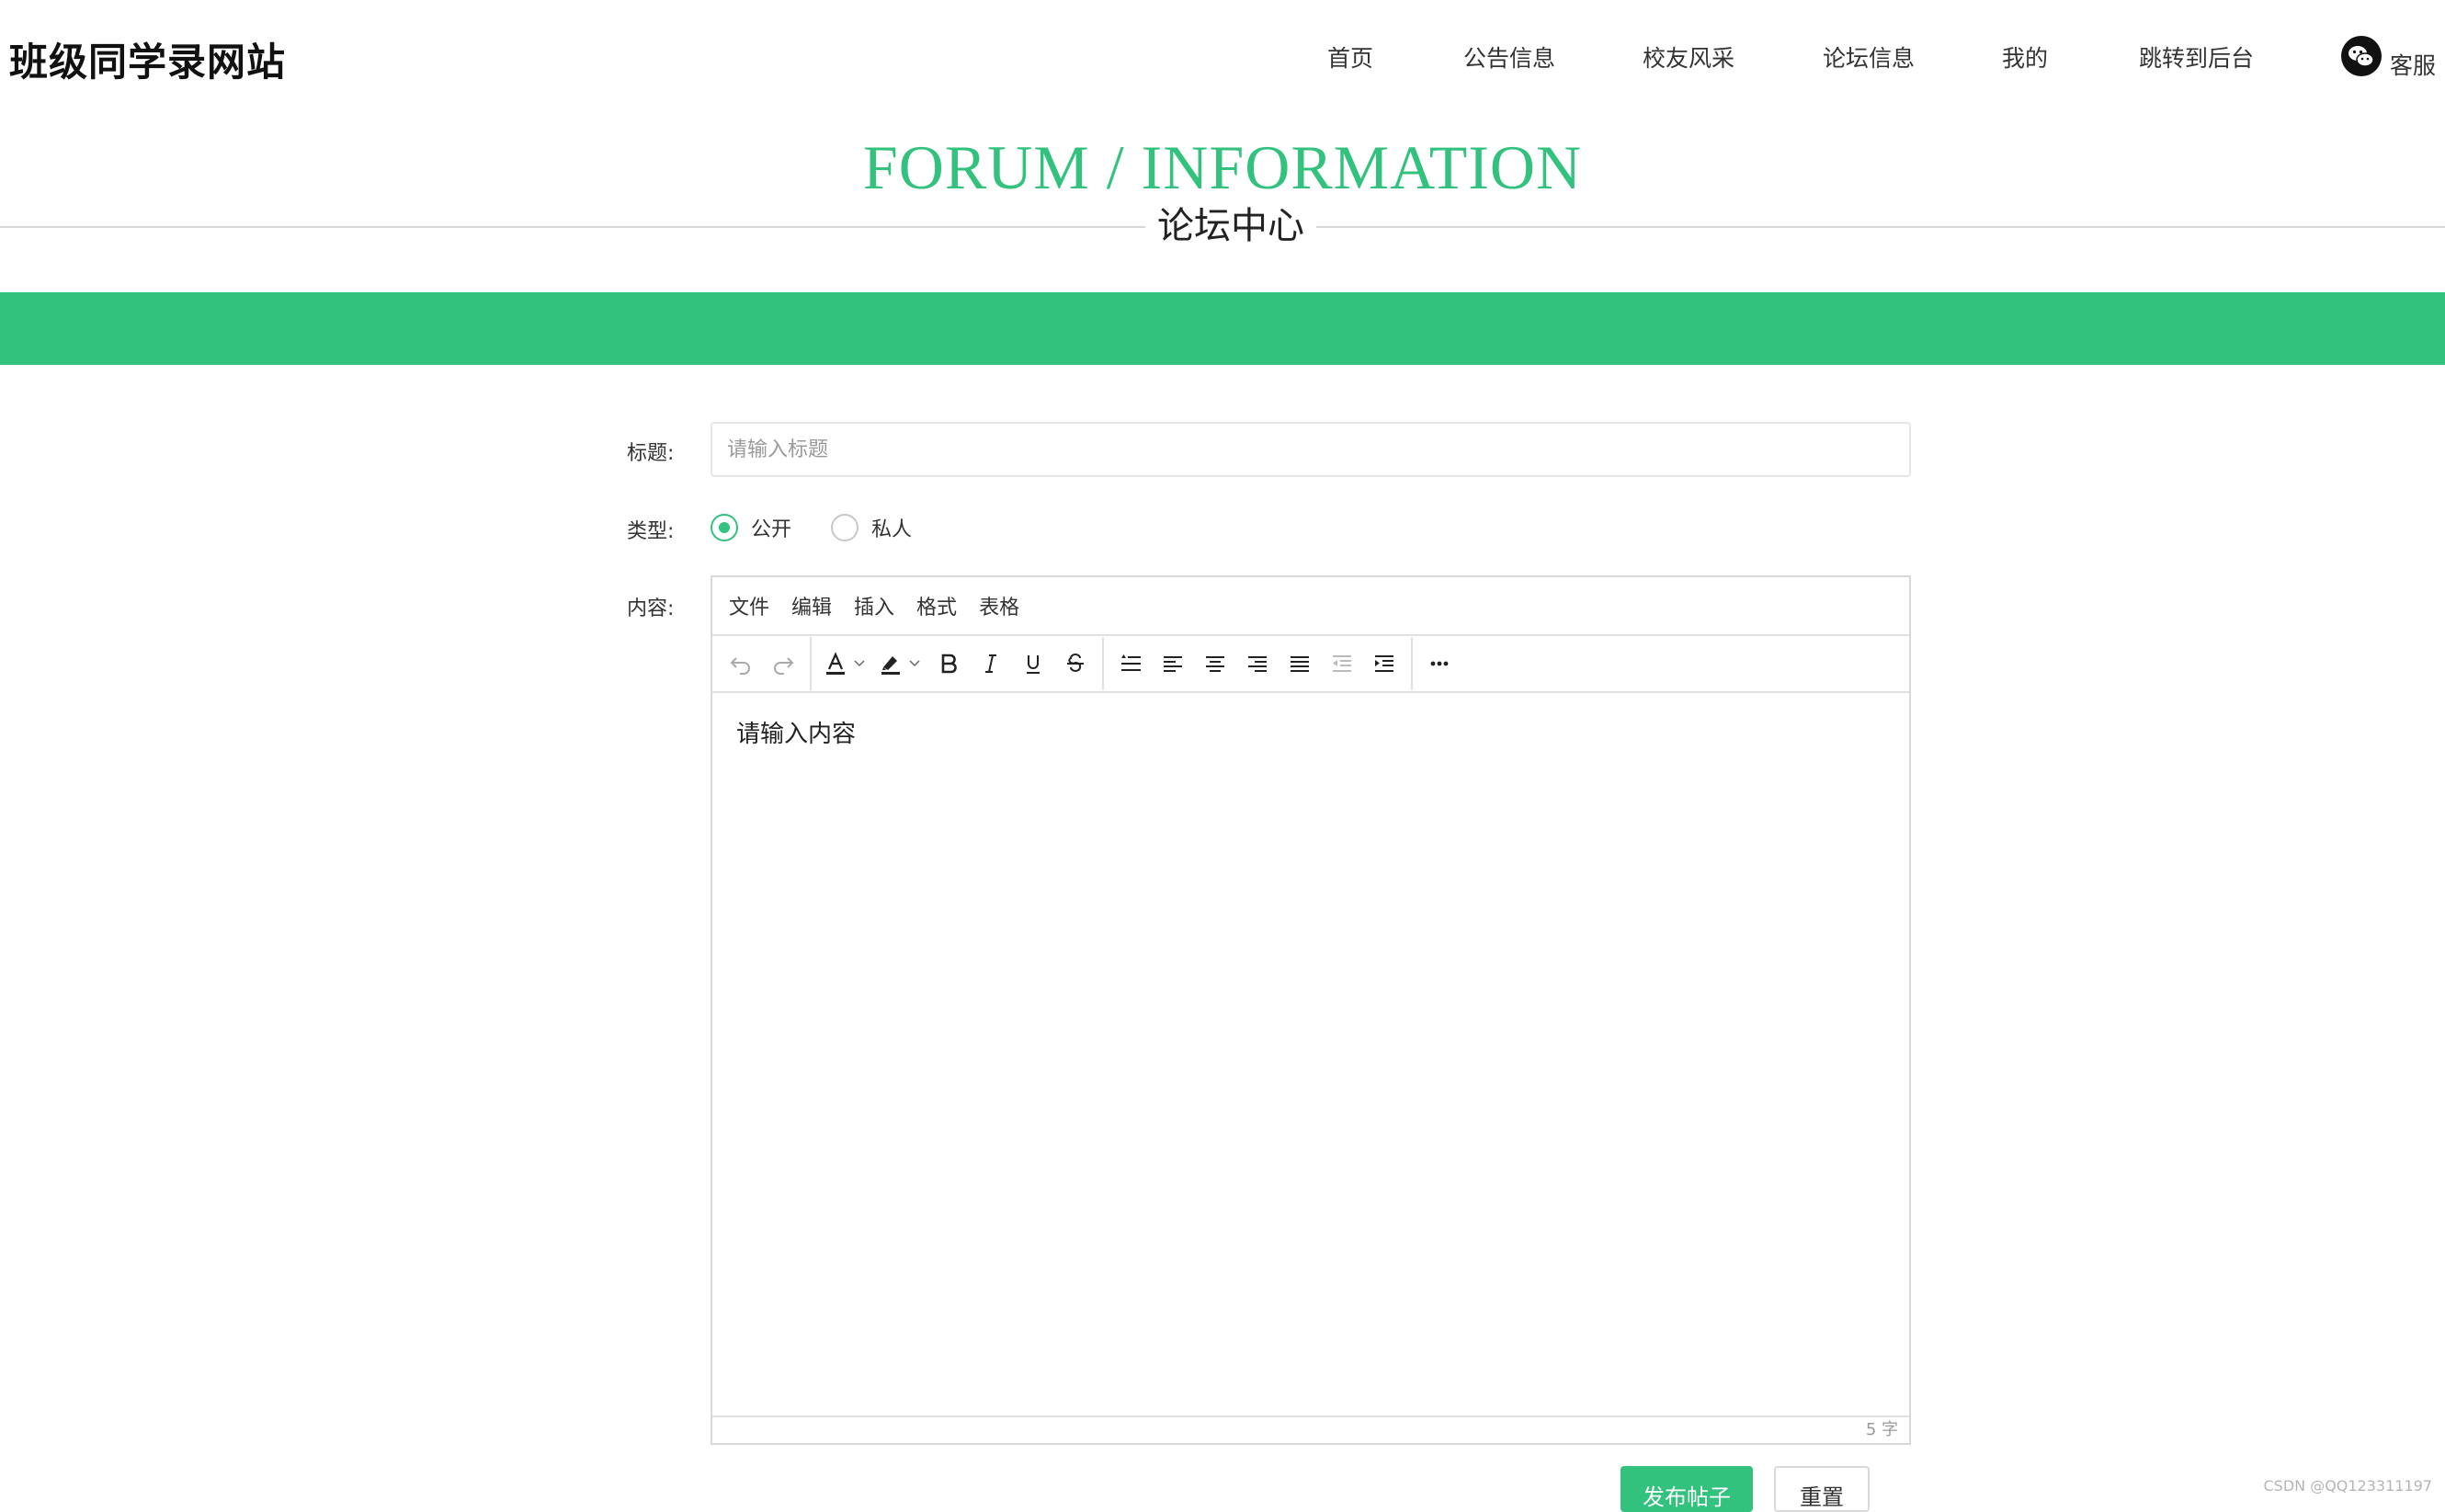 This screenshot has width=2445, height=1512. What do you see at coordinates (1230, 226) in the screenshot?
I see `hero-title-cn: 论坛中心` at bounding box center [1230, 226].